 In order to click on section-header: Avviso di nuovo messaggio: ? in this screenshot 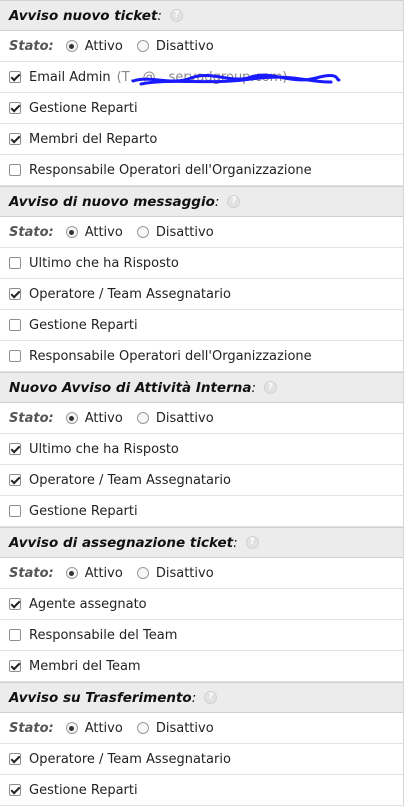, I will do `click(201, 201)`.